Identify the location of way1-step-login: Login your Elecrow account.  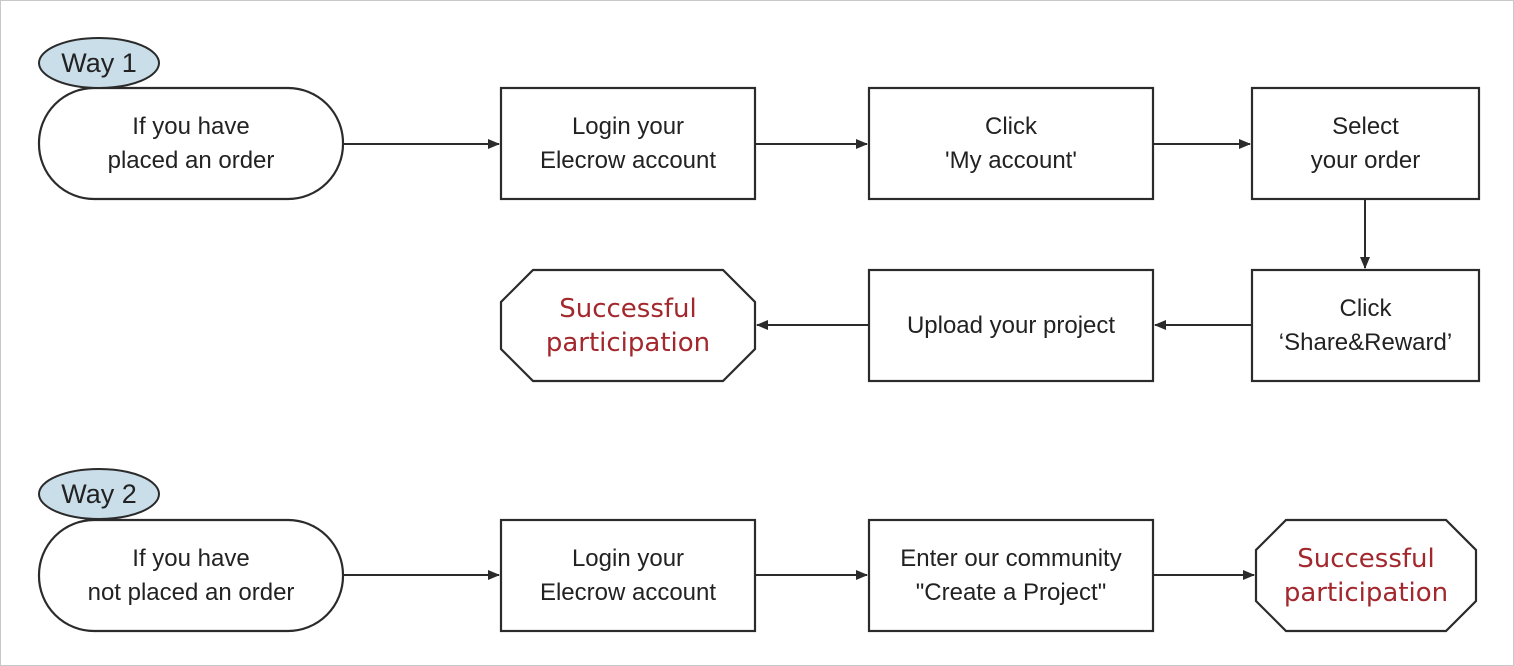
(628, 143).